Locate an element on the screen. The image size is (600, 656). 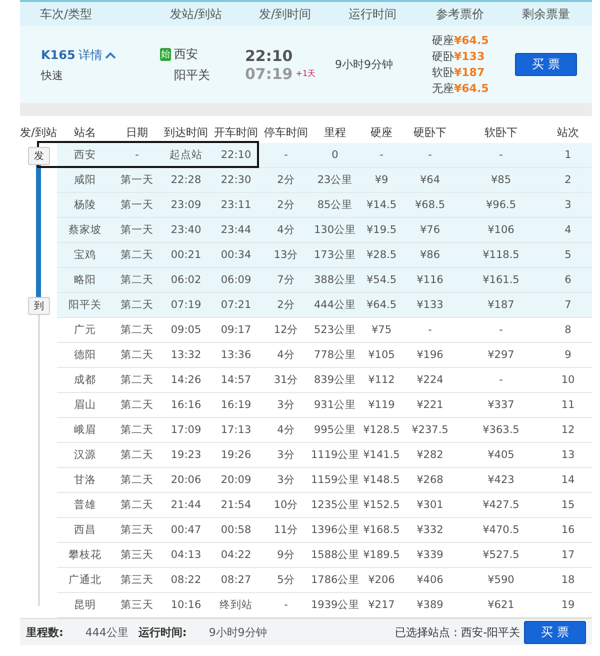
table-cell-text: 31分 is located at coordinates (286, 380).